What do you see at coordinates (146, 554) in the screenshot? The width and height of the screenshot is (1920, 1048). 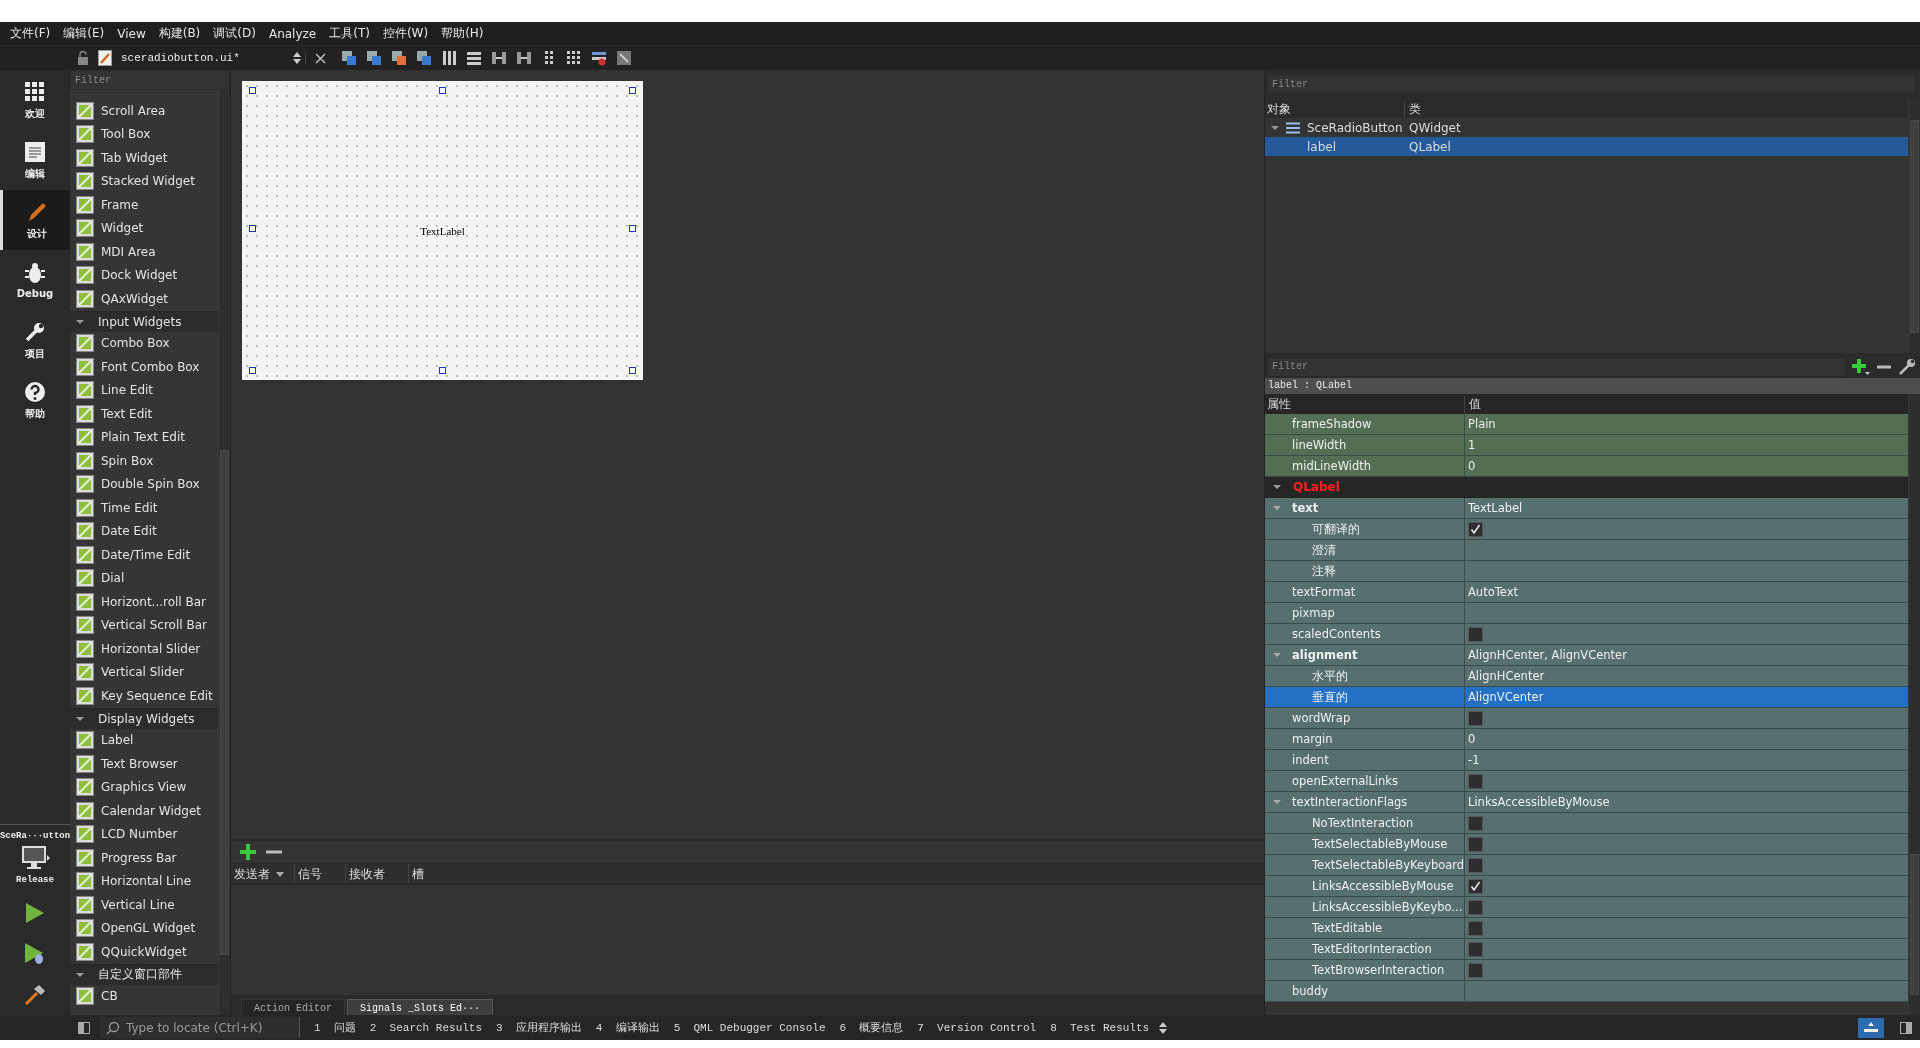 I see `widget-item: Date/Time Edit` at bounding box center [146, 554].